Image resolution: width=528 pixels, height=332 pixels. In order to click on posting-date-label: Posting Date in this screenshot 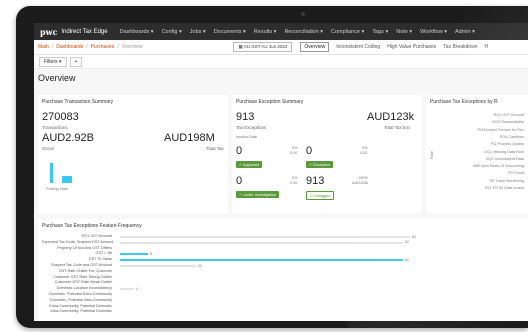, I will do `click(57, 189)`.